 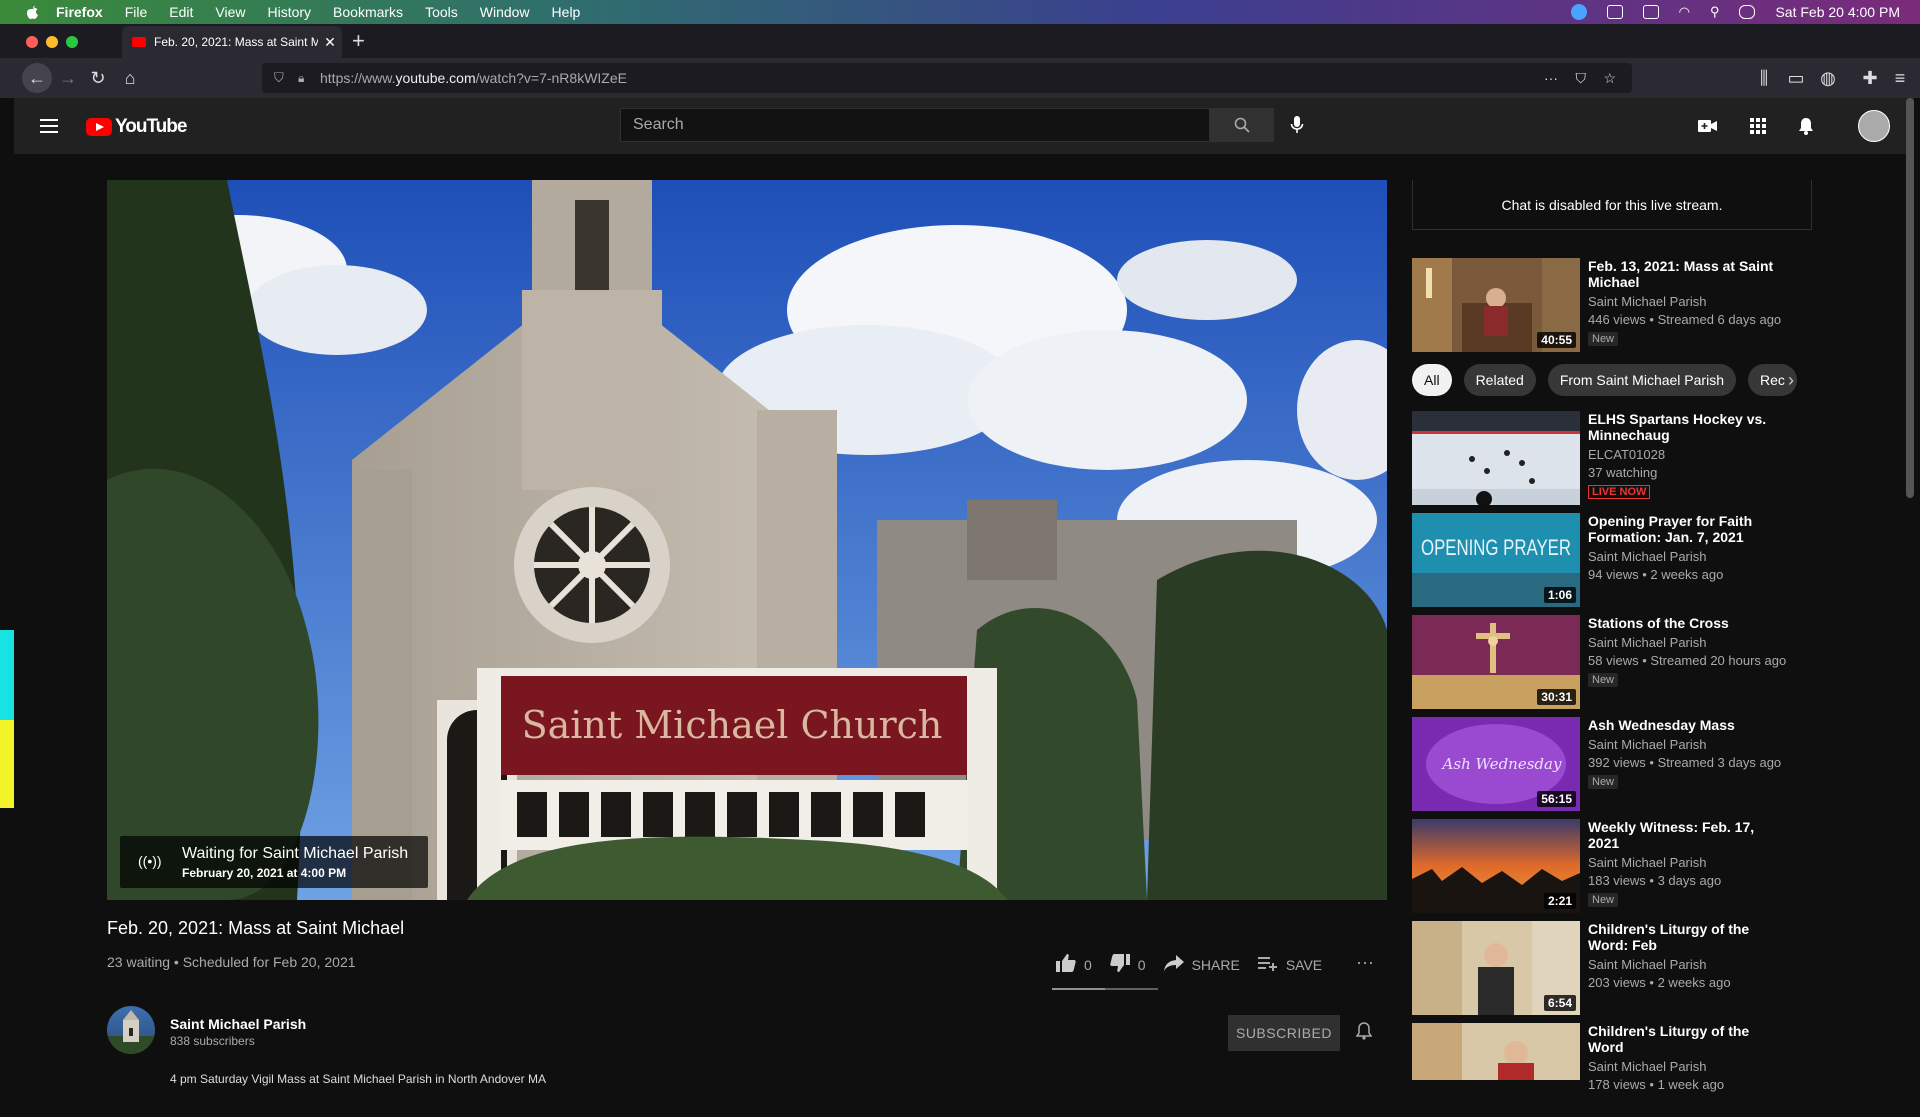 What do you see at coordinates (1289, 965) in the screenshot?
I see `save-button: SAVE` at bounding box center [1289, 965].